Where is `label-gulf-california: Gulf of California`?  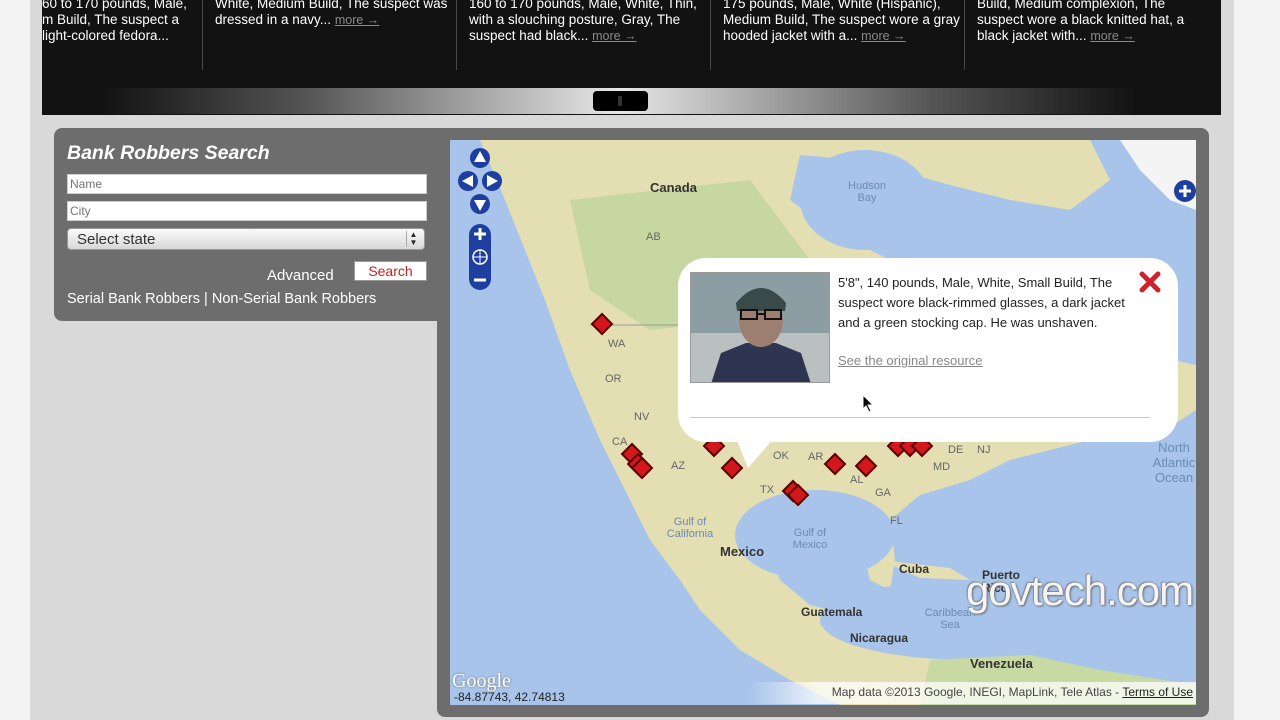
label-gulf-california: Gulf of California is located at coordinates (690, 528).